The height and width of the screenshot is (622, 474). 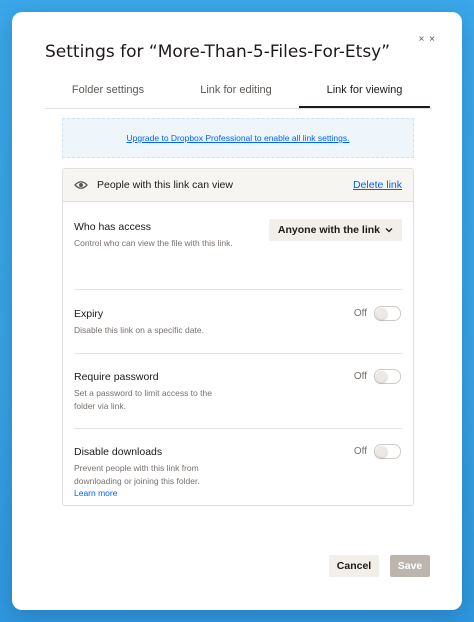 What do you see at coordinates (328, 230) in the screenshot?
I see `access-dropdown-value: Anyone with the link` at bounding box center [328, 230].